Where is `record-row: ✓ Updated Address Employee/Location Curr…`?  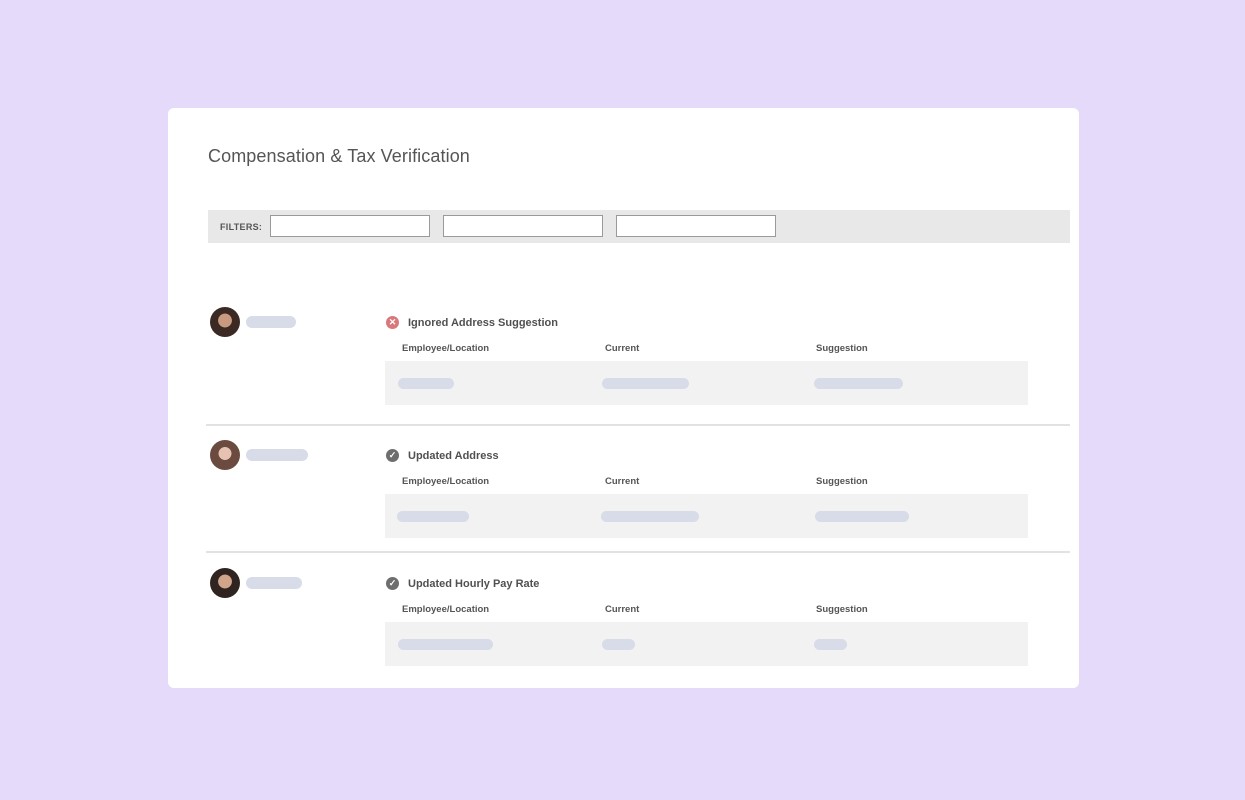
record-row: ✓ Updated Address Employee/Location Curr… is located at coordinates (638, 493).